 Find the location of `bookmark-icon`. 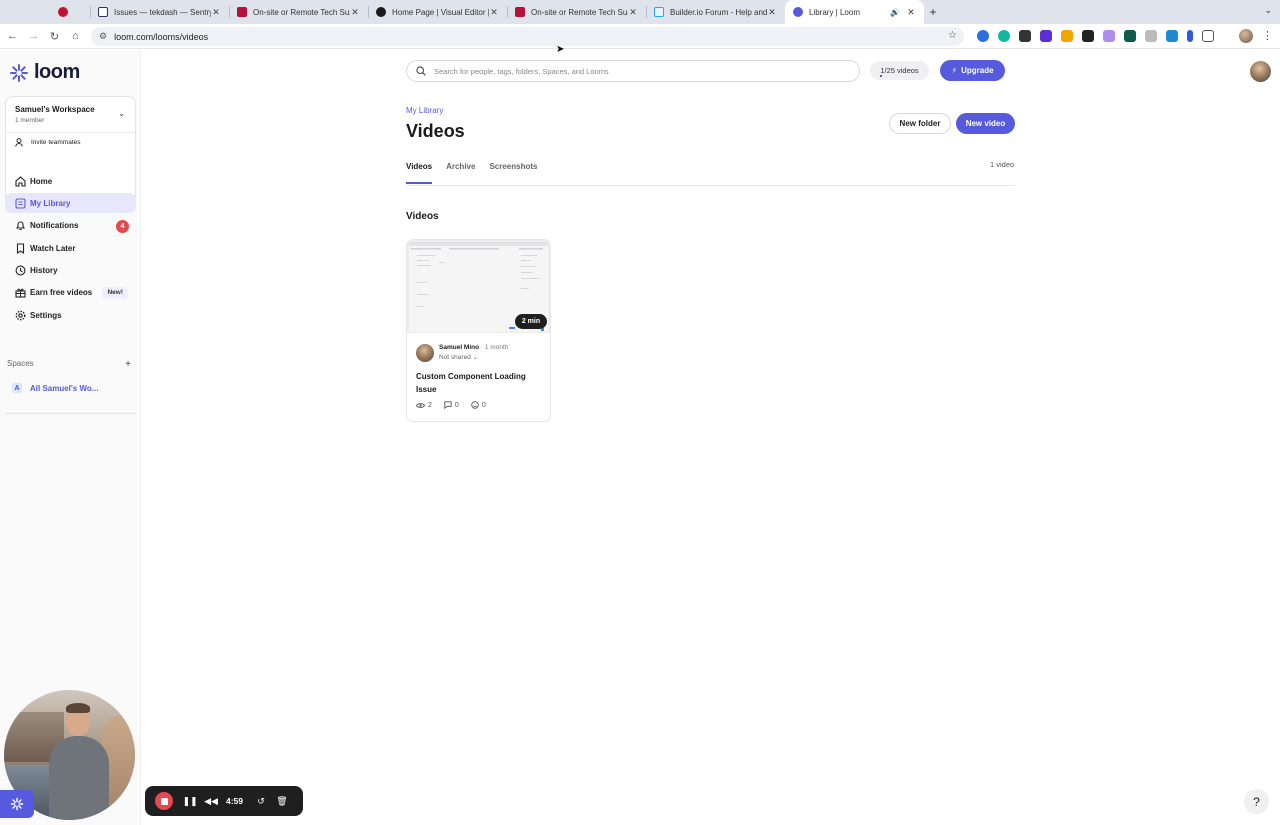

bookmark-icon is located at coordinates (20, 248).